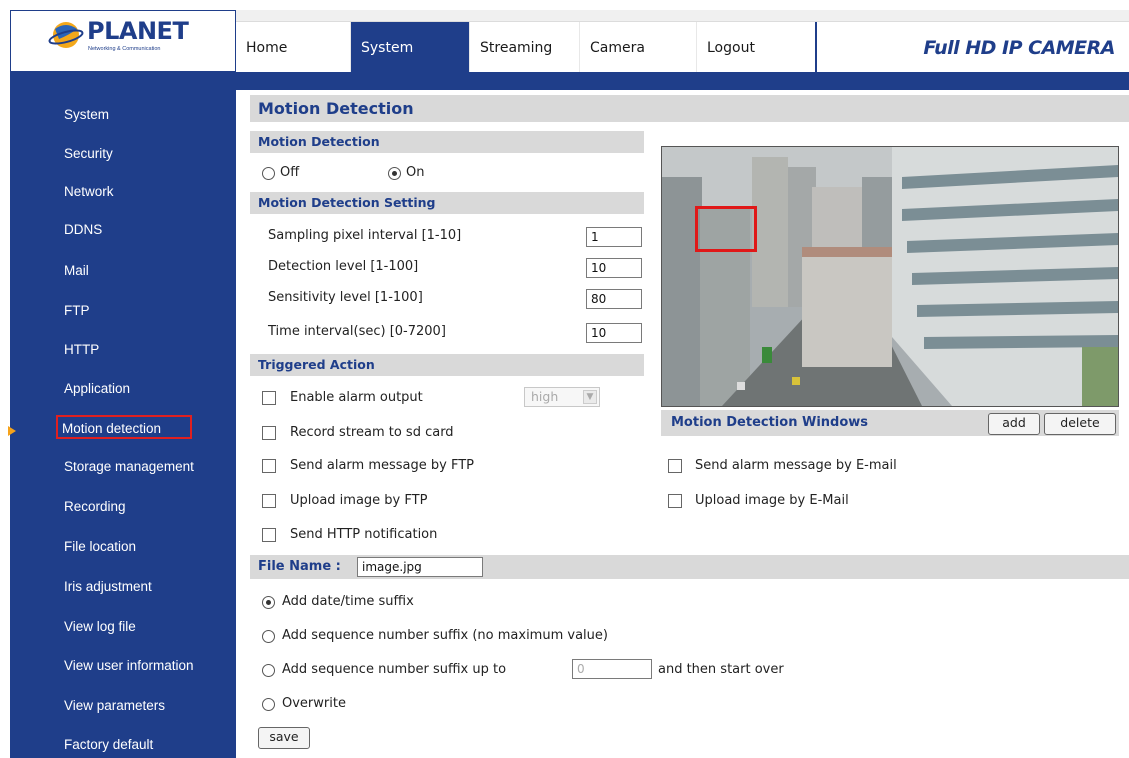  I want to click on tab-home: Home, so click(293, 47).